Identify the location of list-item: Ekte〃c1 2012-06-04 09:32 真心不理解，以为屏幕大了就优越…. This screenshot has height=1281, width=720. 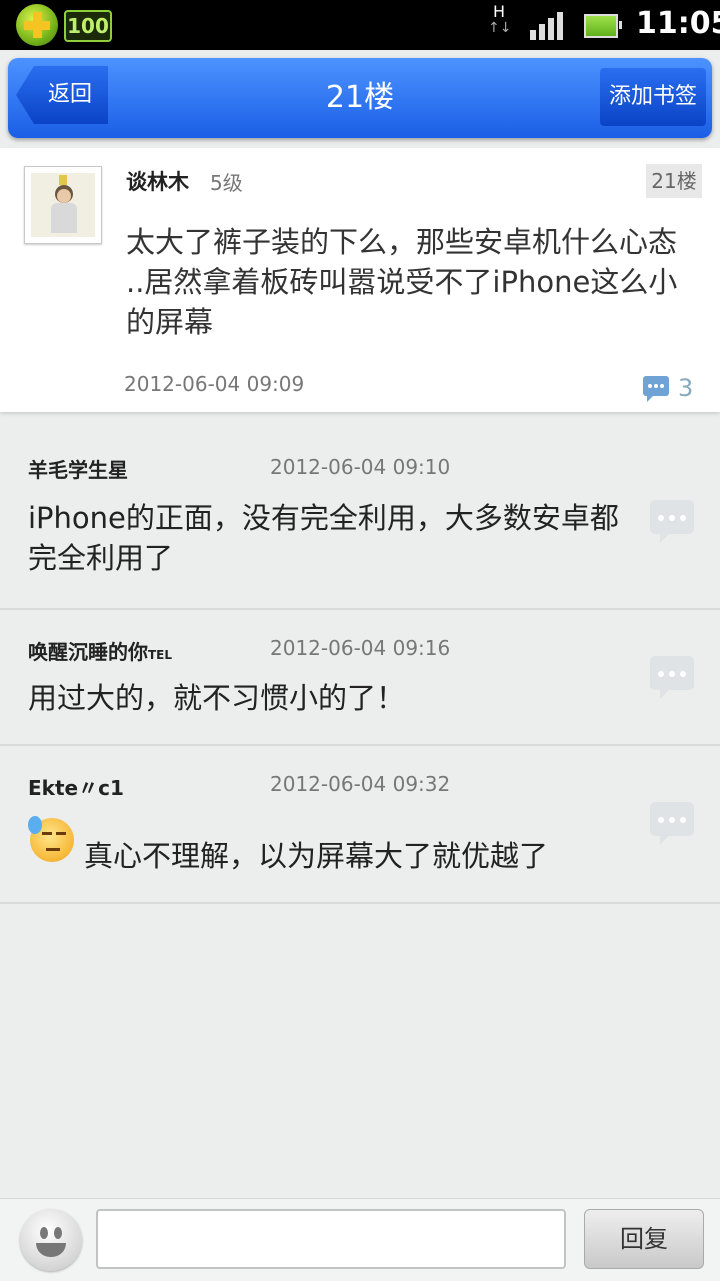
(360, 825).